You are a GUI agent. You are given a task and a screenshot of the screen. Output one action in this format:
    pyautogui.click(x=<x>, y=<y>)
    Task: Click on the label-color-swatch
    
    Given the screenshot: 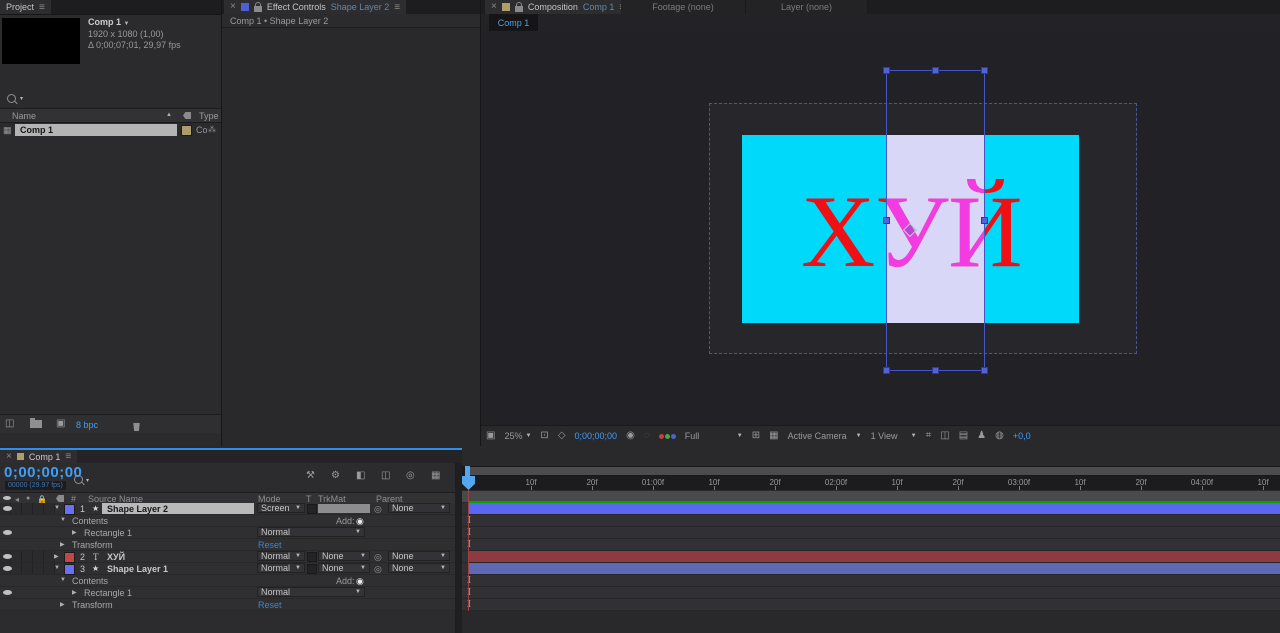 What is the action you would take?
    pyautogui.click(x=186, y=130)
    